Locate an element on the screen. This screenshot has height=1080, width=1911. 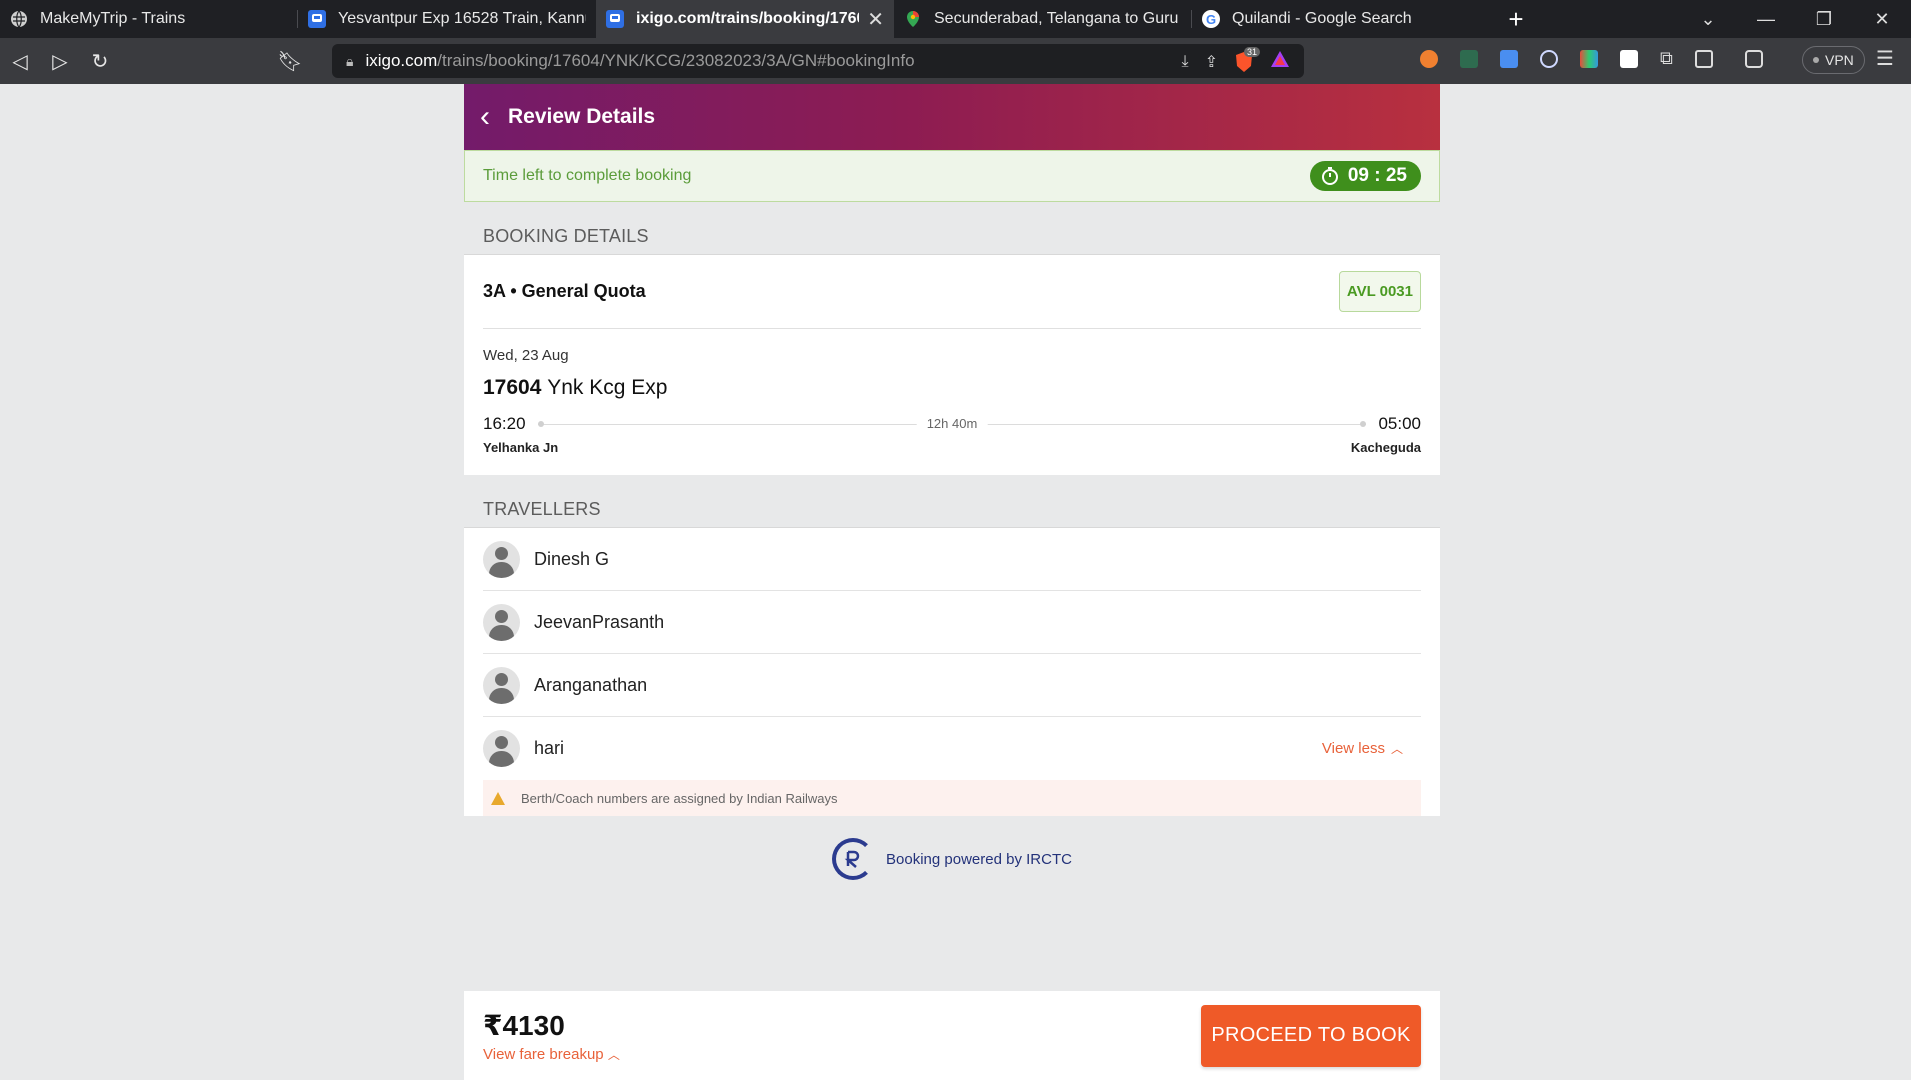
proceed-to-book-button: PROCEED TO BOOK is located at coordinates (1311, 1035).